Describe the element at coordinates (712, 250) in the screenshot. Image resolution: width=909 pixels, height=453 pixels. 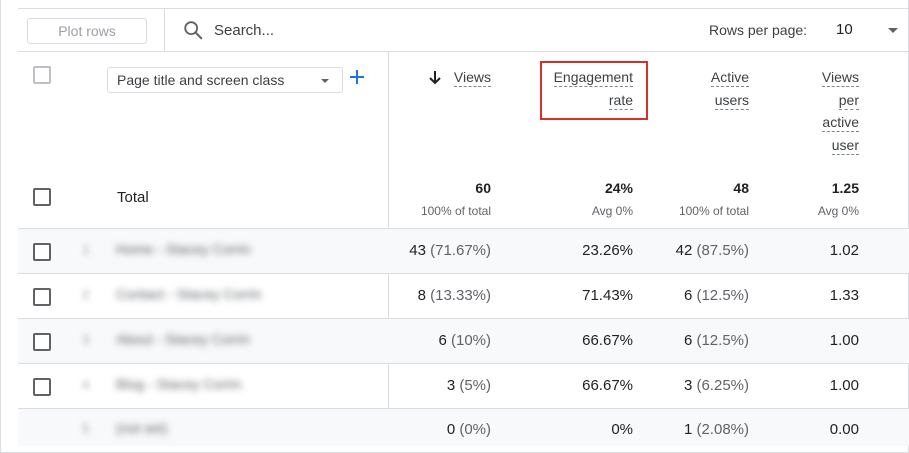
I see `row-active-users: 42 (87.5%)` at that location.